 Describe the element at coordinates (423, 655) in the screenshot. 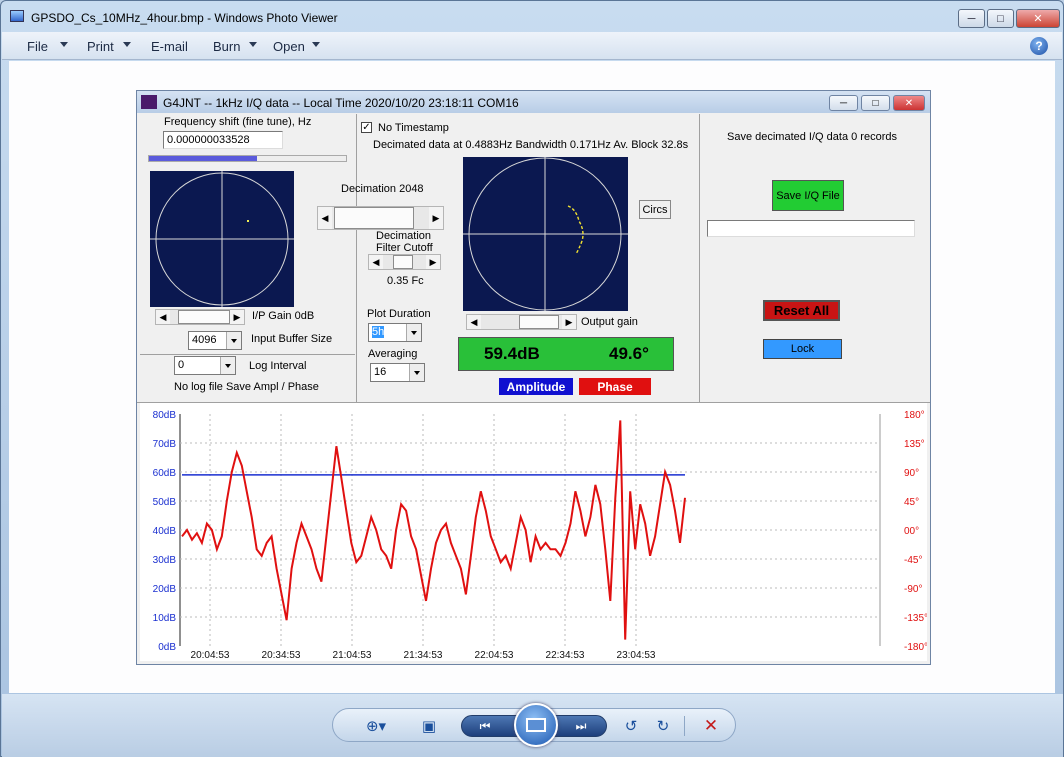

I see `x-tick-label: 21:34:53` at that location.